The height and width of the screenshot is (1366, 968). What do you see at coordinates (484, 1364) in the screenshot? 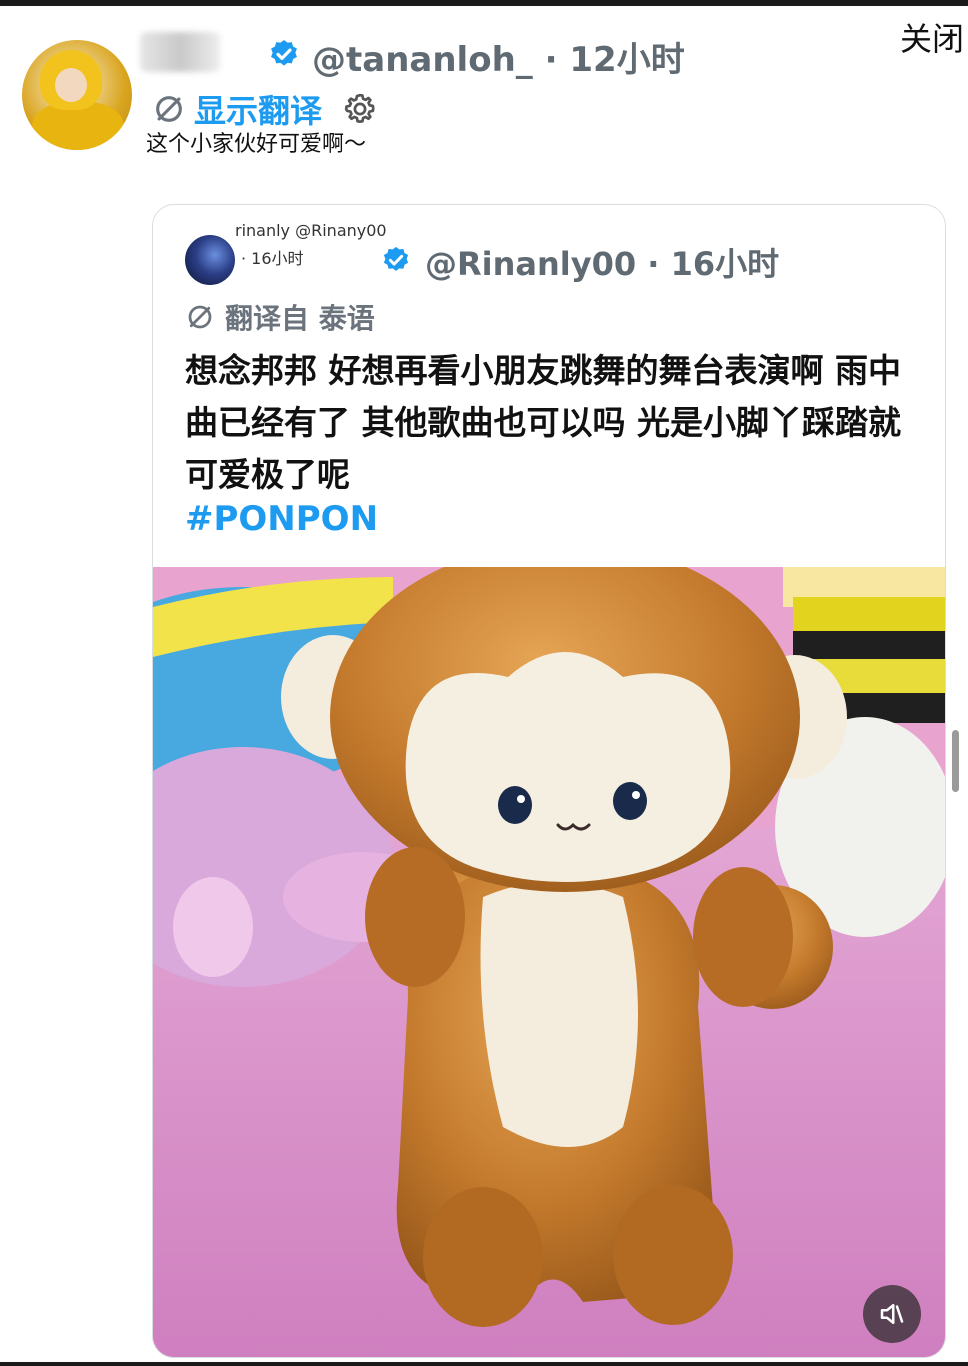
I see `bottom-edge` at bounding box center [484, 1364].